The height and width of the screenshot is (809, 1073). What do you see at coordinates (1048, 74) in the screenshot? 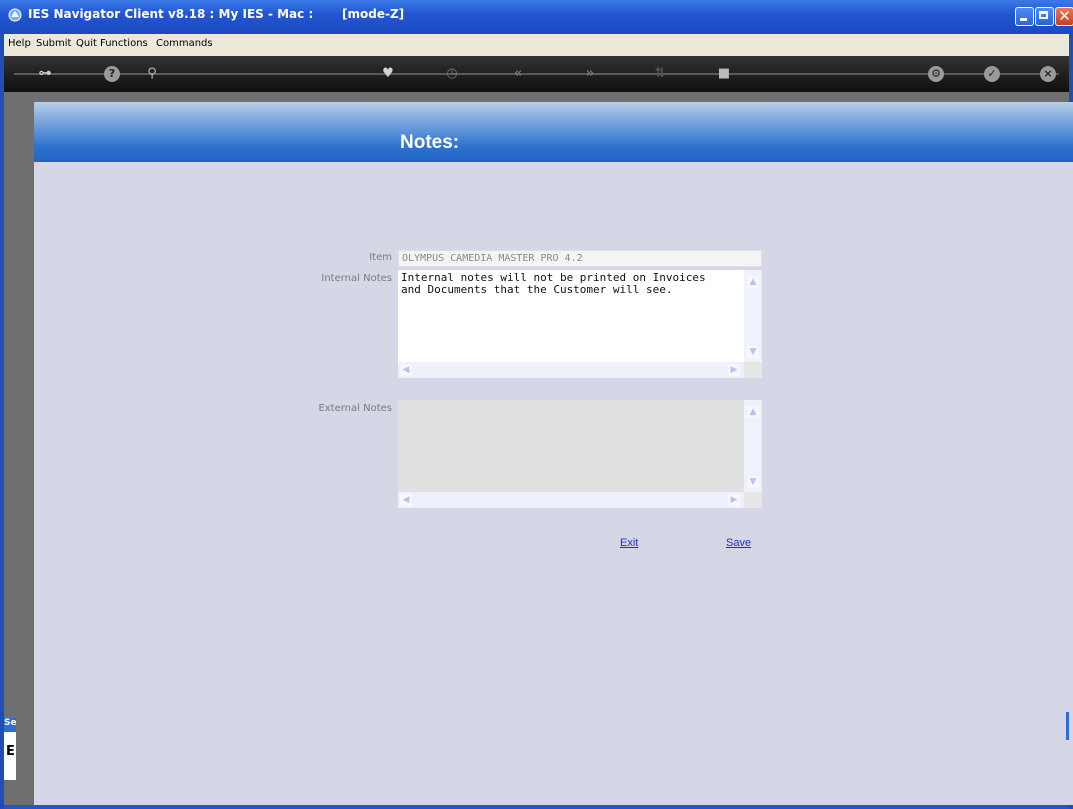
I see `close-icon: ×` at bounding box center [1048, 74].